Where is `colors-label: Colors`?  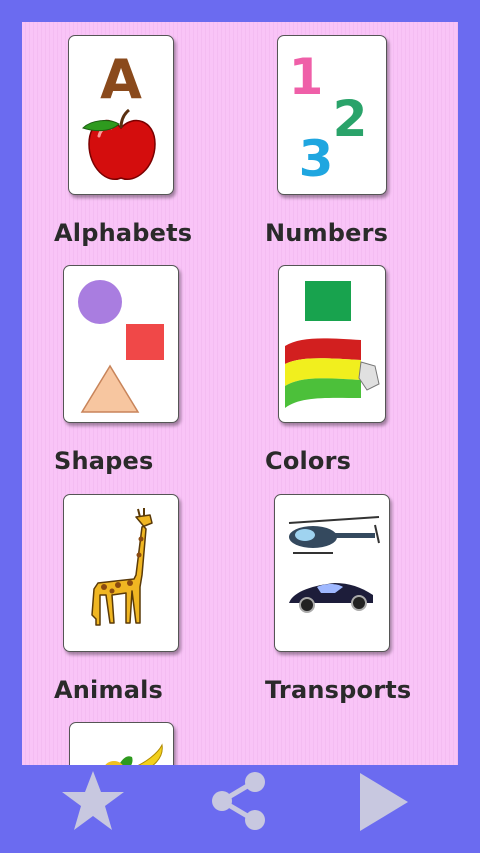 colors-label: Colors is located at coordinates (308, 461).